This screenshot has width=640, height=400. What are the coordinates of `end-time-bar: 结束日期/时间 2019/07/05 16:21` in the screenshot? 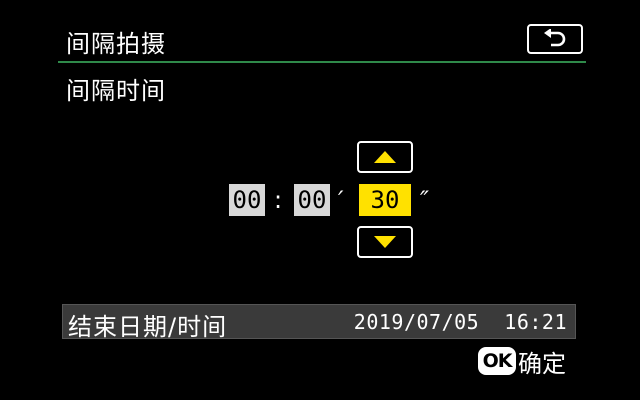 It's located at (319, 322).